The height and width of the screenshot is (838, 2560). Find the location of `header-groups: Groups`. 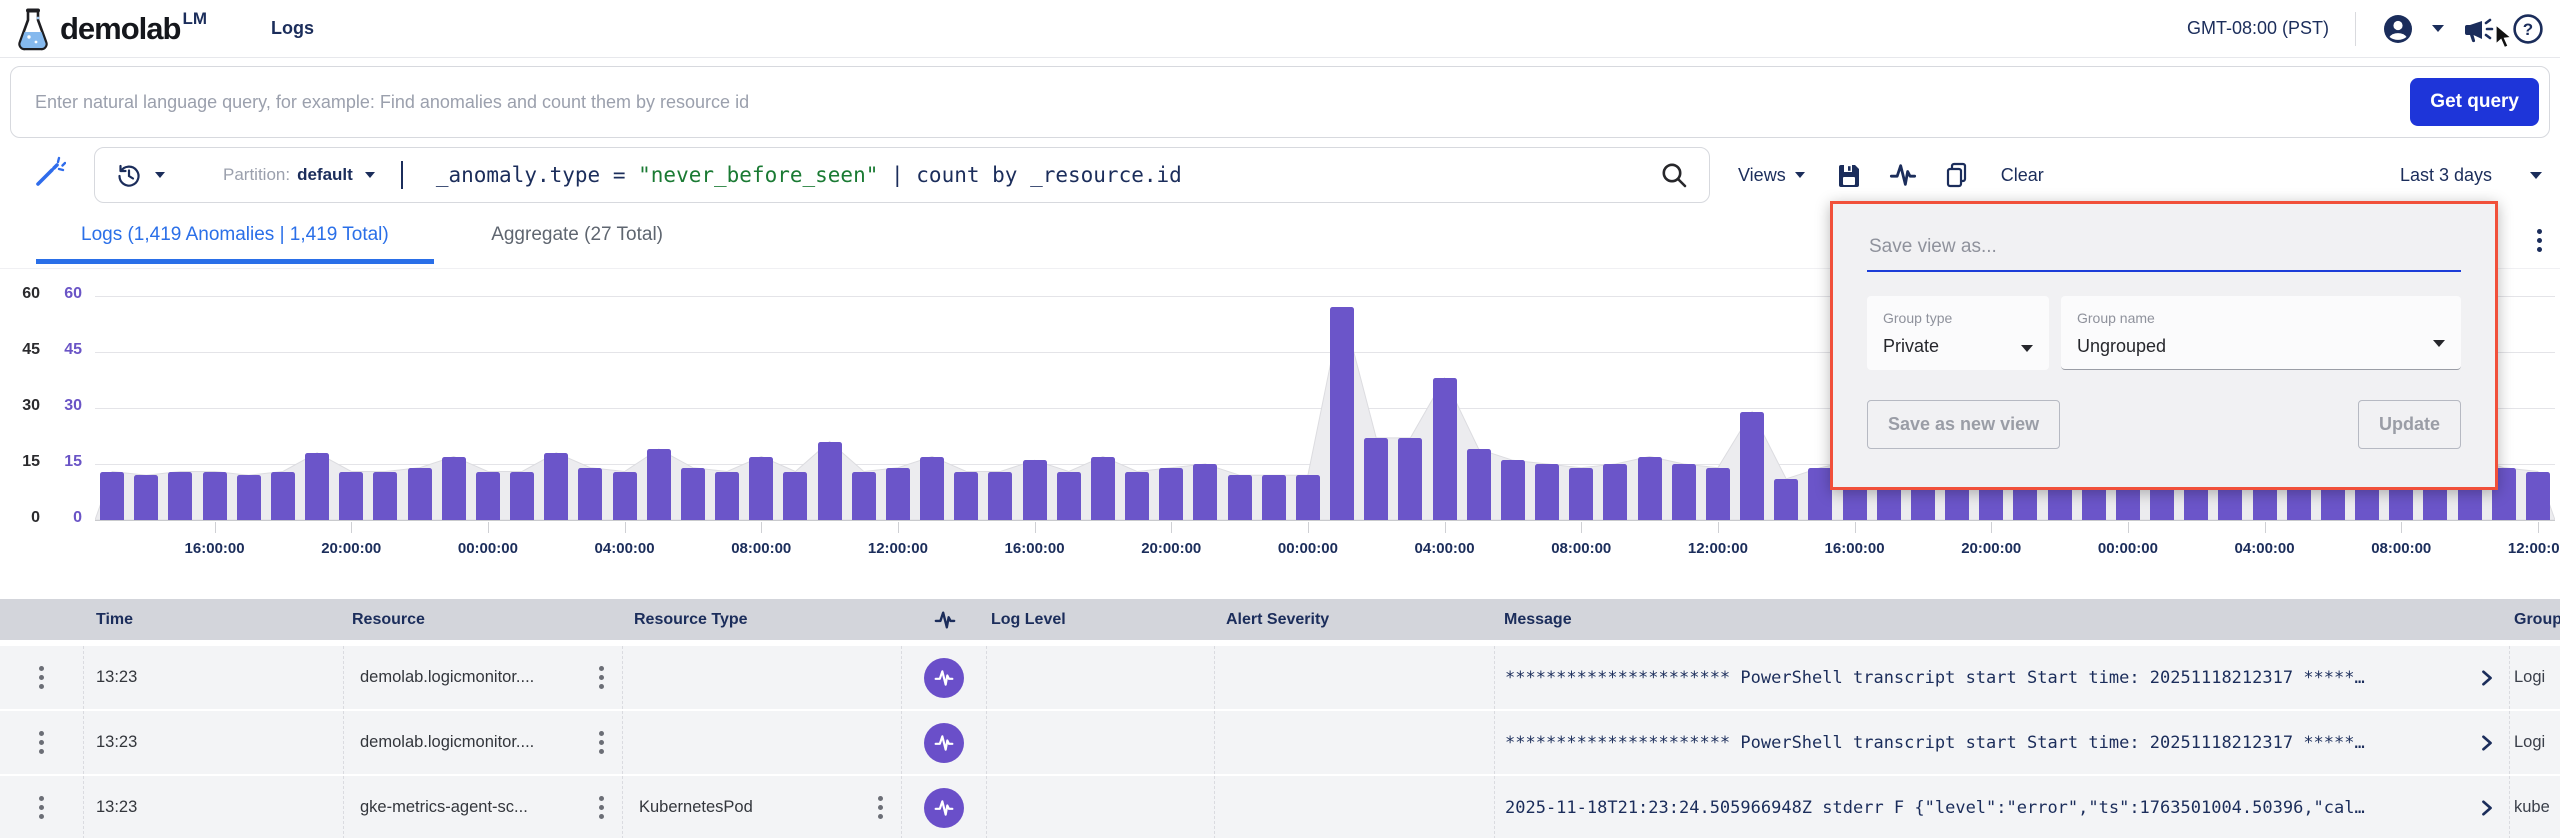

header-groups: Groups is located at coordinates (2535, 620).